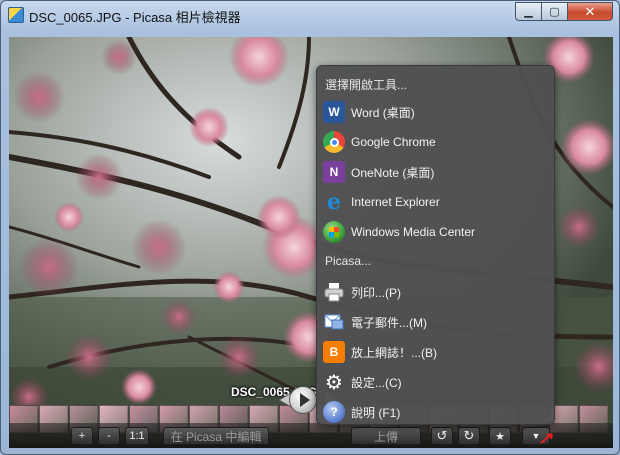  I want to click on close-icon: ✕, so click(590, 11).